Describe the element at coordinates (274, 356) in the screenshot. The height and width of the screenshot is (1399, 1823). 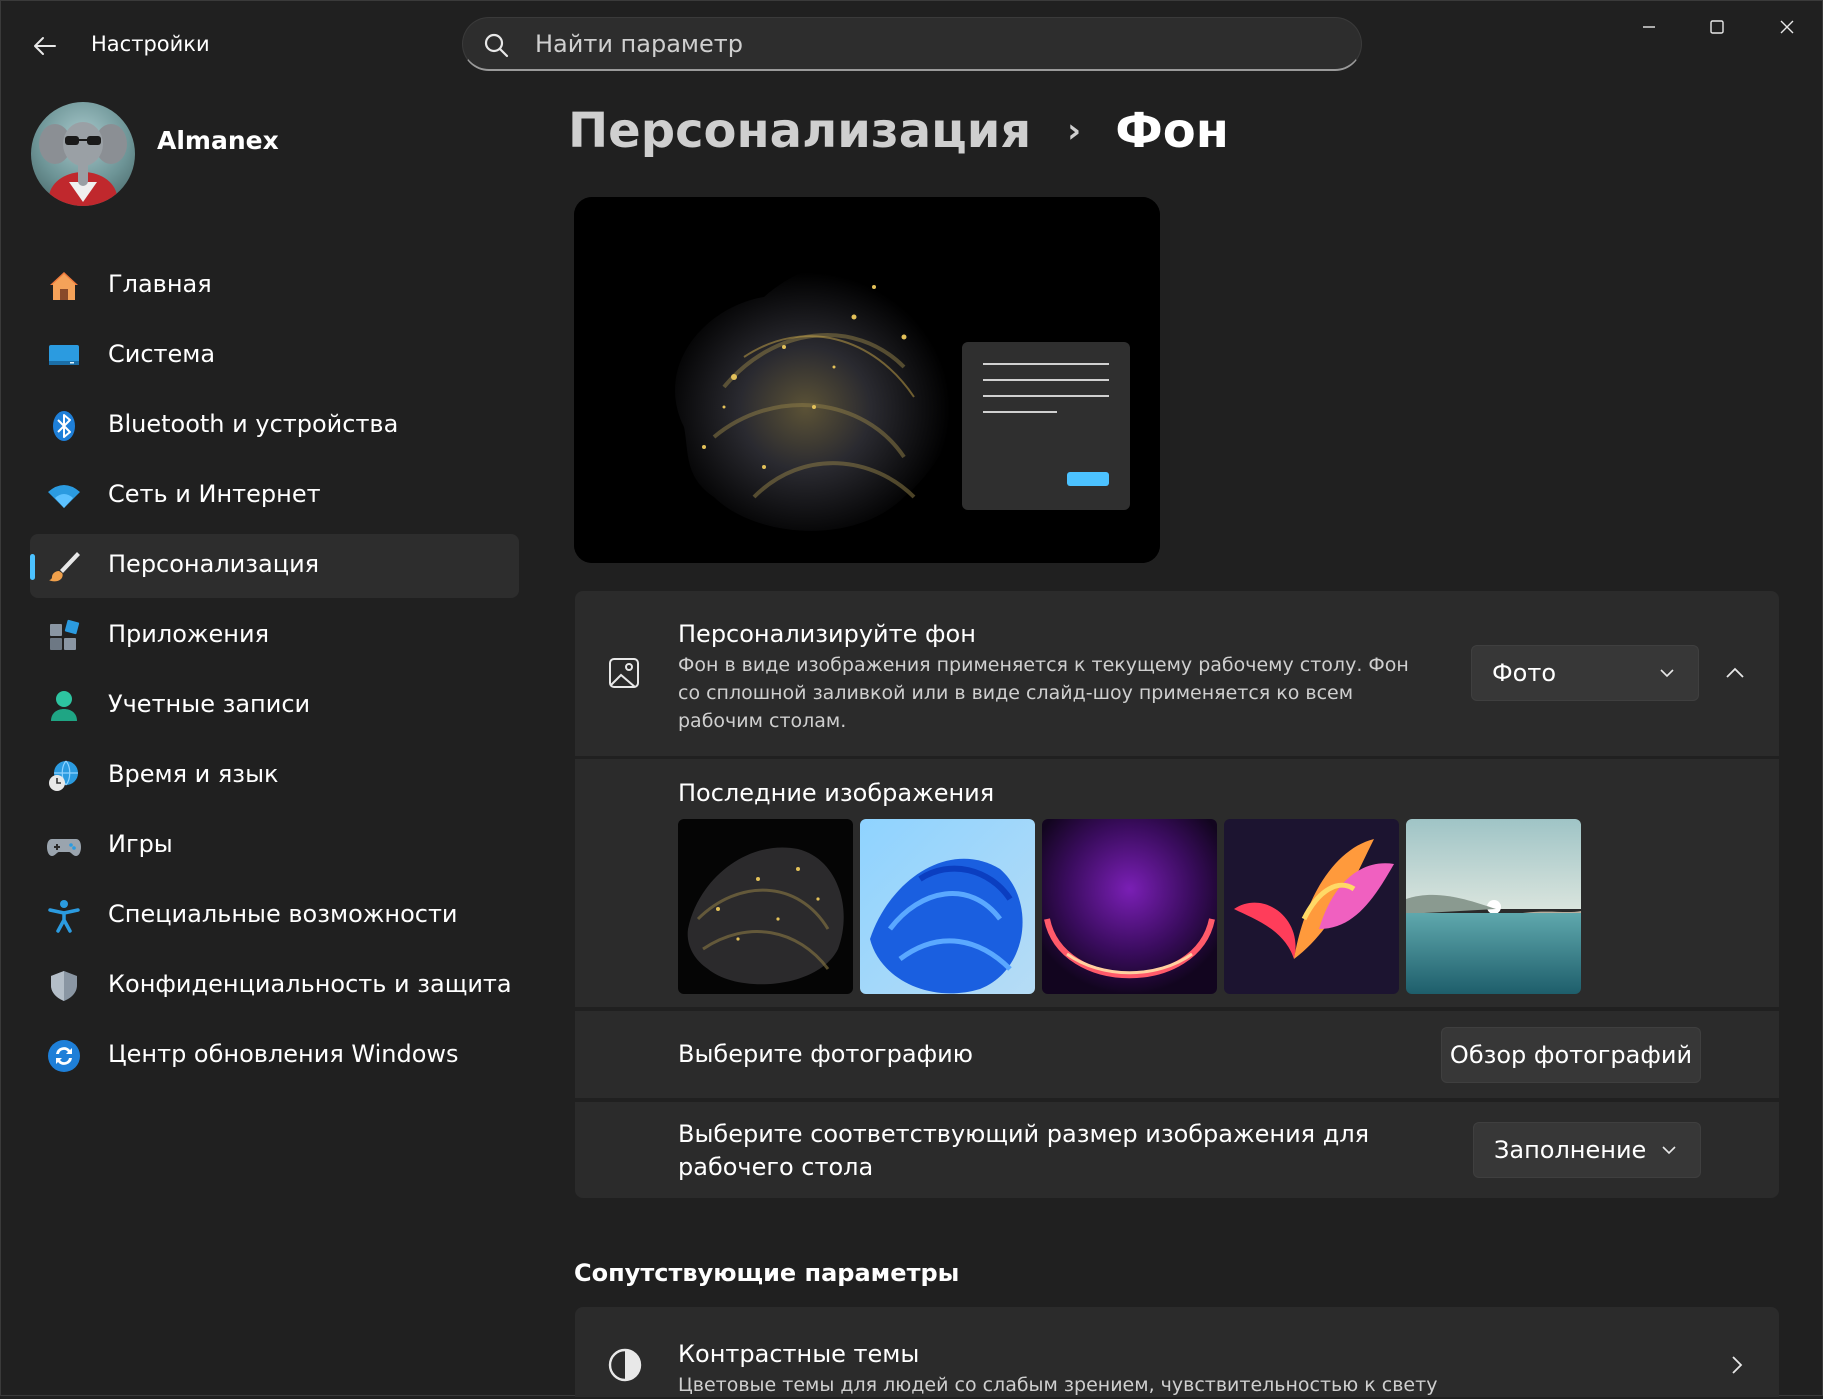
I see `sidebar-item-system: Система` at that location.